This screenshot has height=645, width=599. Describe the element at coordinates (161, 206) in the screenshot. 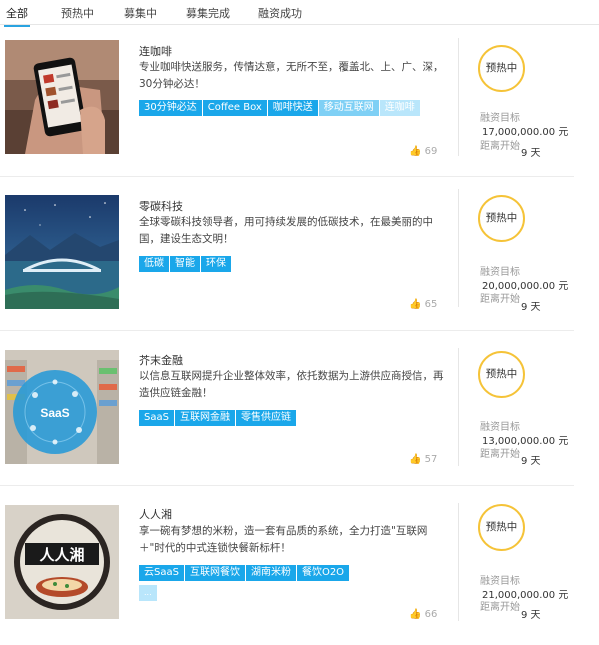

I see `project-name: 零碳科技` at that location.